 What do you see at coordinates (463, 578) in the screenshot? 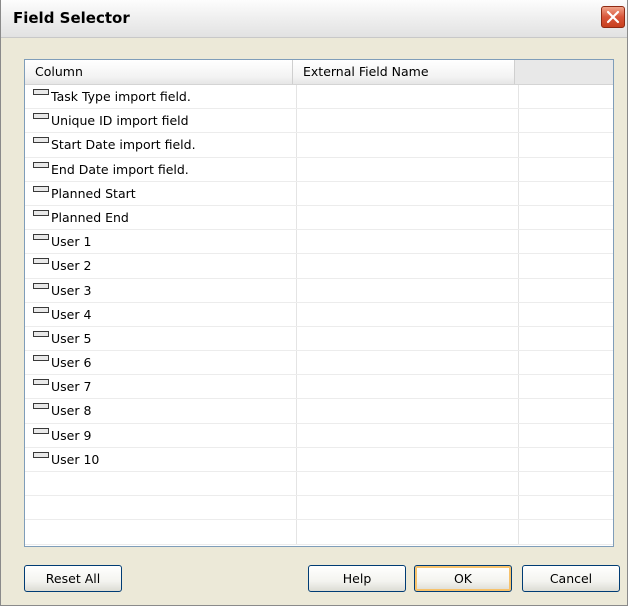
I see `ok-button: OK` at bounding box center [463, 578].